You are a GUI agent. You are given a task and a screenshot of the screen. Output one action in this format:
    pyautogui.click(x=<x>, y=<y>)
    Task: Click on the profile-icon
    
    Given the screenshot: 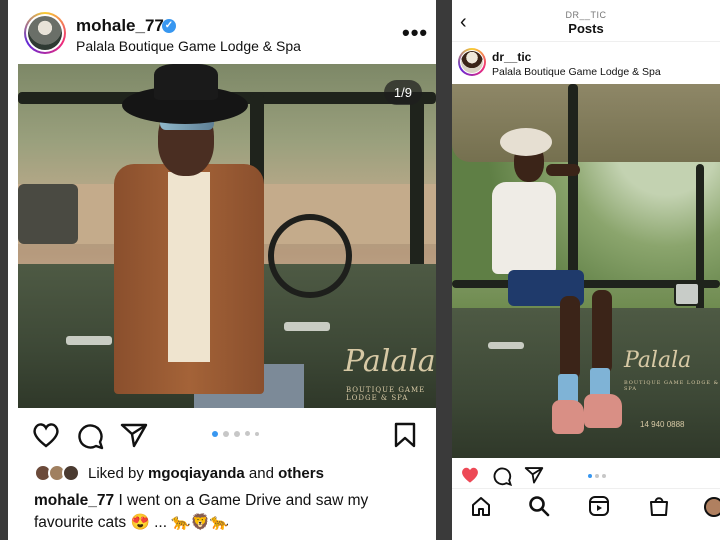 What is the action you would take?
    pyautogui.click(x=712, y=507)
    